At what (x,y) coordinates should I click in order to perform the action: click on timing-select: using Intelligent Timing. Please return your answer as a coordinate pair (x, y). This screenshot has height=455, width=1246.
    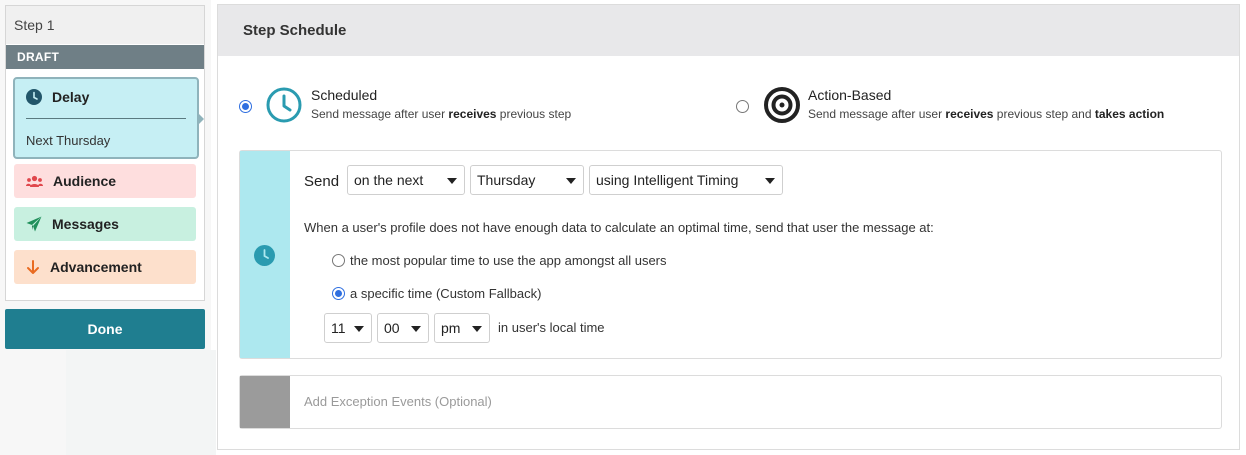
    Looking at the image, I should click on (686, 180).